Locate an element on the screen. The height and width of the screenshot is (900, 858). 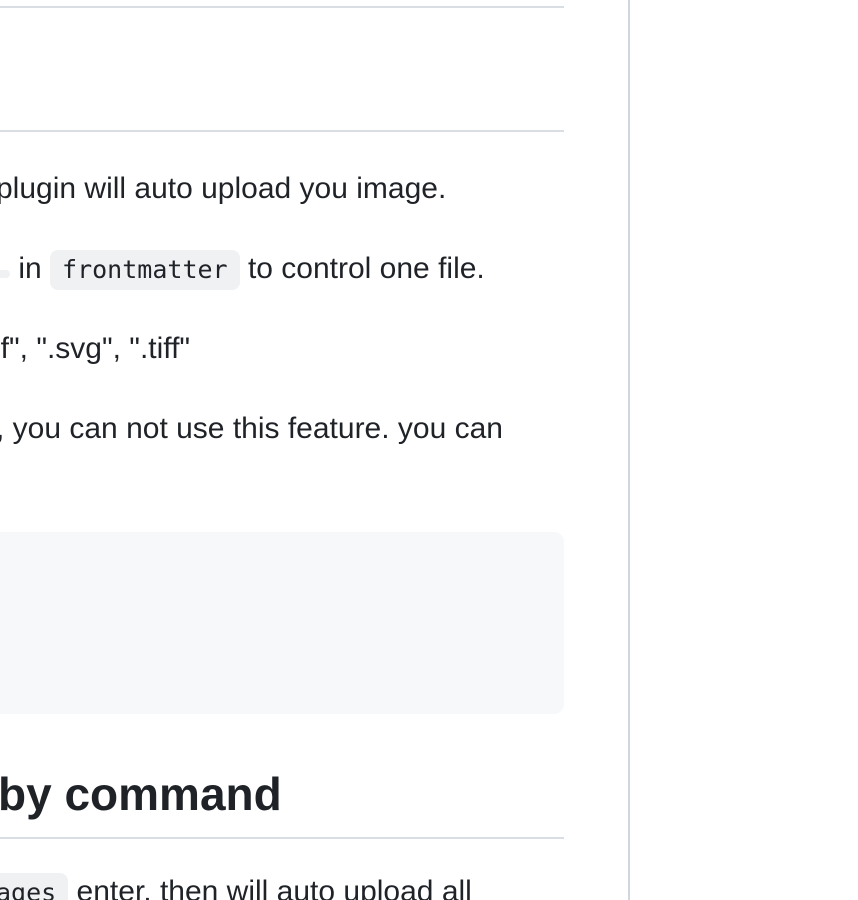
text-in: in is located at coordinates (30, 268).